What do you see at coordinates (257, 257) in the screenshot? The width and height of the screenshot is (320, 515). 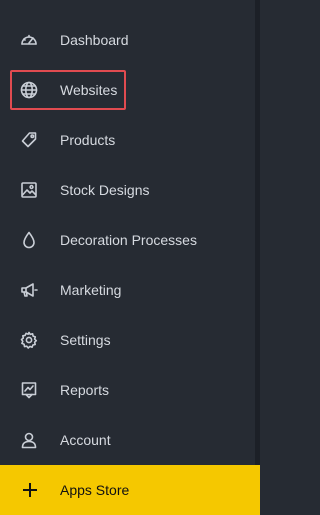 I see `sidebar-edge` at bounding box center [257, 257].